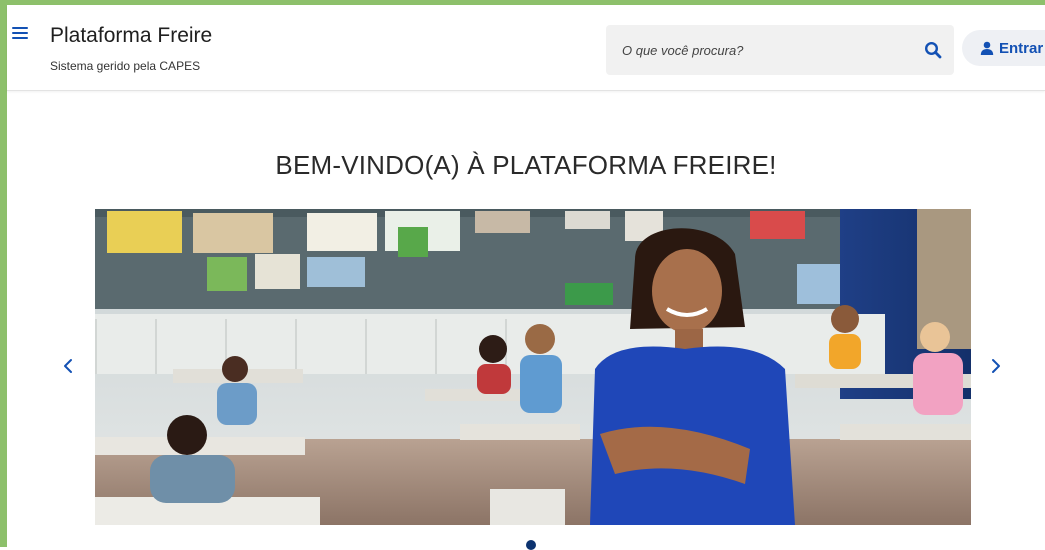  What do you see at coordinates (933, 50) in the screenshot?
I see `search-icon` at bounding box center [933, 50].